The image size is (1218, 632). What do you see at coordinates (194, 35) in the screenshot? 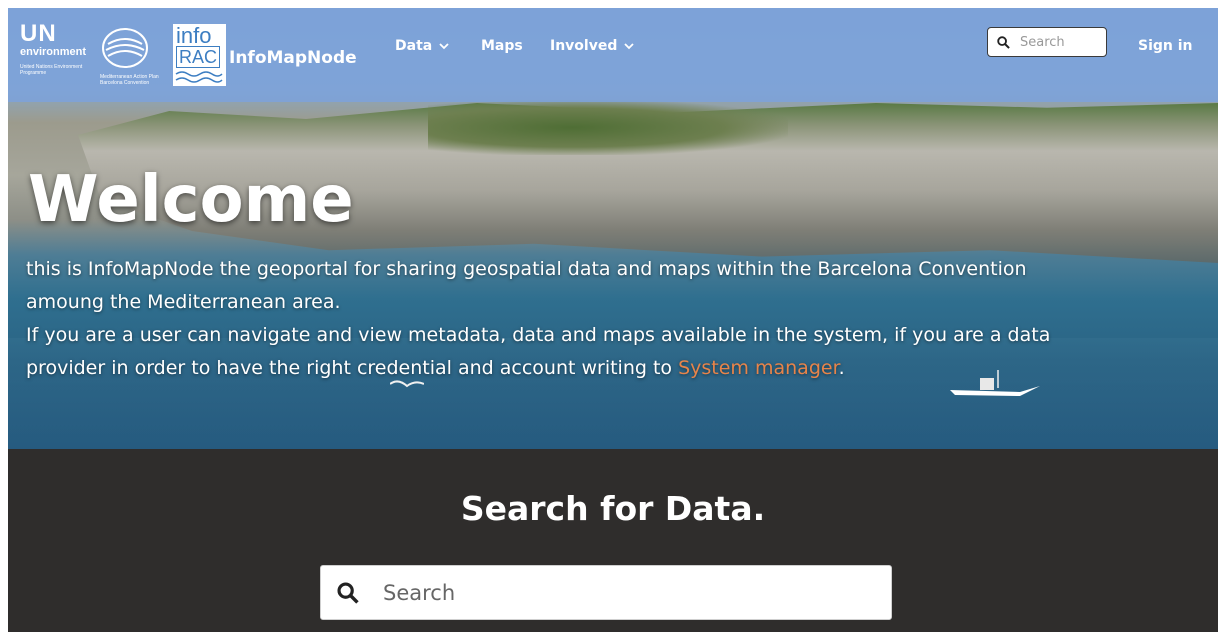
I see `inforac-logo-line1: info` at bounding box center [194, 35].